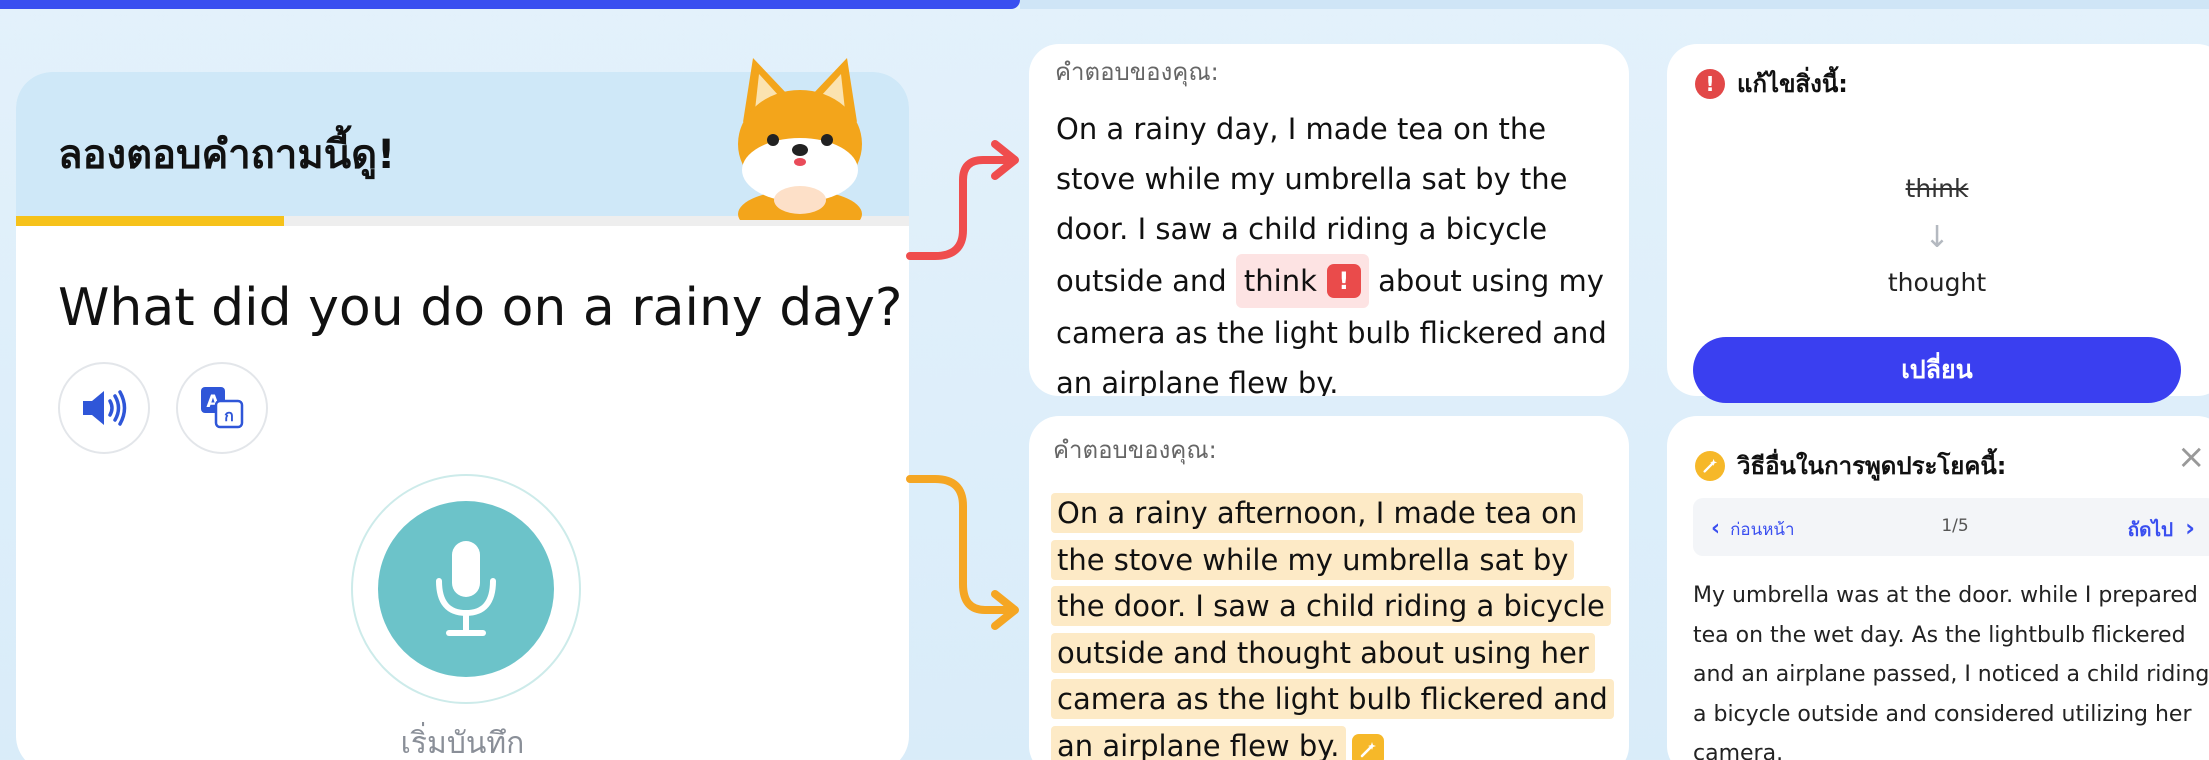 This screenshot has height=760, width=2209. I want to click on error-word: think!, so click(1302, 281).